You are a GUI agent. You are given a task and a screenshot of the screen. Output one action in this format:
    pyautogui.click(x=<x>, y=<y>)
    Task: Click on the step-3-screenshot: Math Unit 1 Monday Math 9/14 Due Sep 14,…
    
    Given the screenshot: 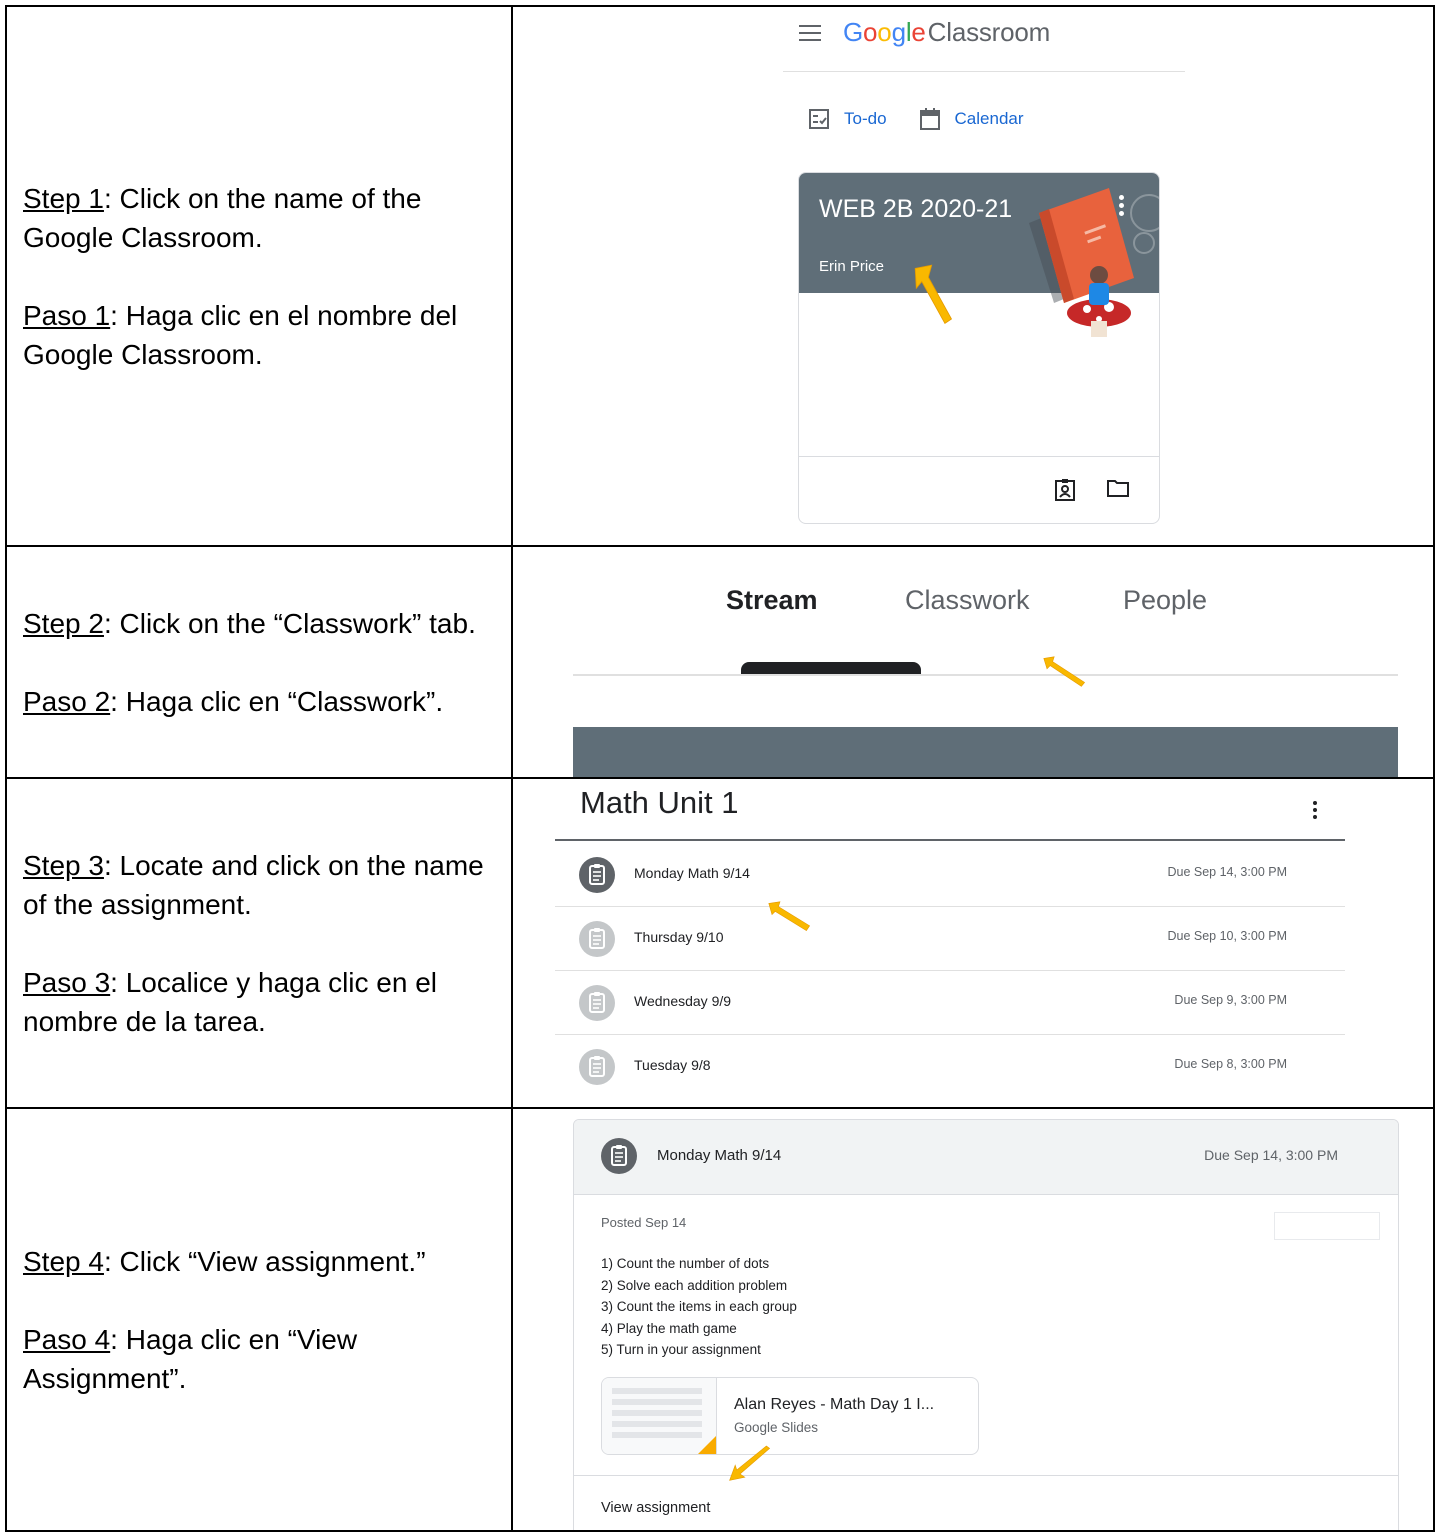 What is the action you would take?
    pyautogui.click(x=973, y=943)
    